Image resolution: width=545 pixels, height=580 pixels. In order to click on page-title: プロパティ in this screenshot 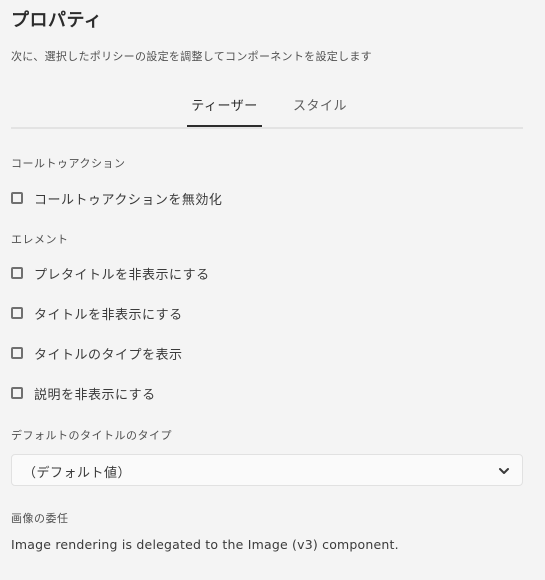, I will do `click(57, 20)`.